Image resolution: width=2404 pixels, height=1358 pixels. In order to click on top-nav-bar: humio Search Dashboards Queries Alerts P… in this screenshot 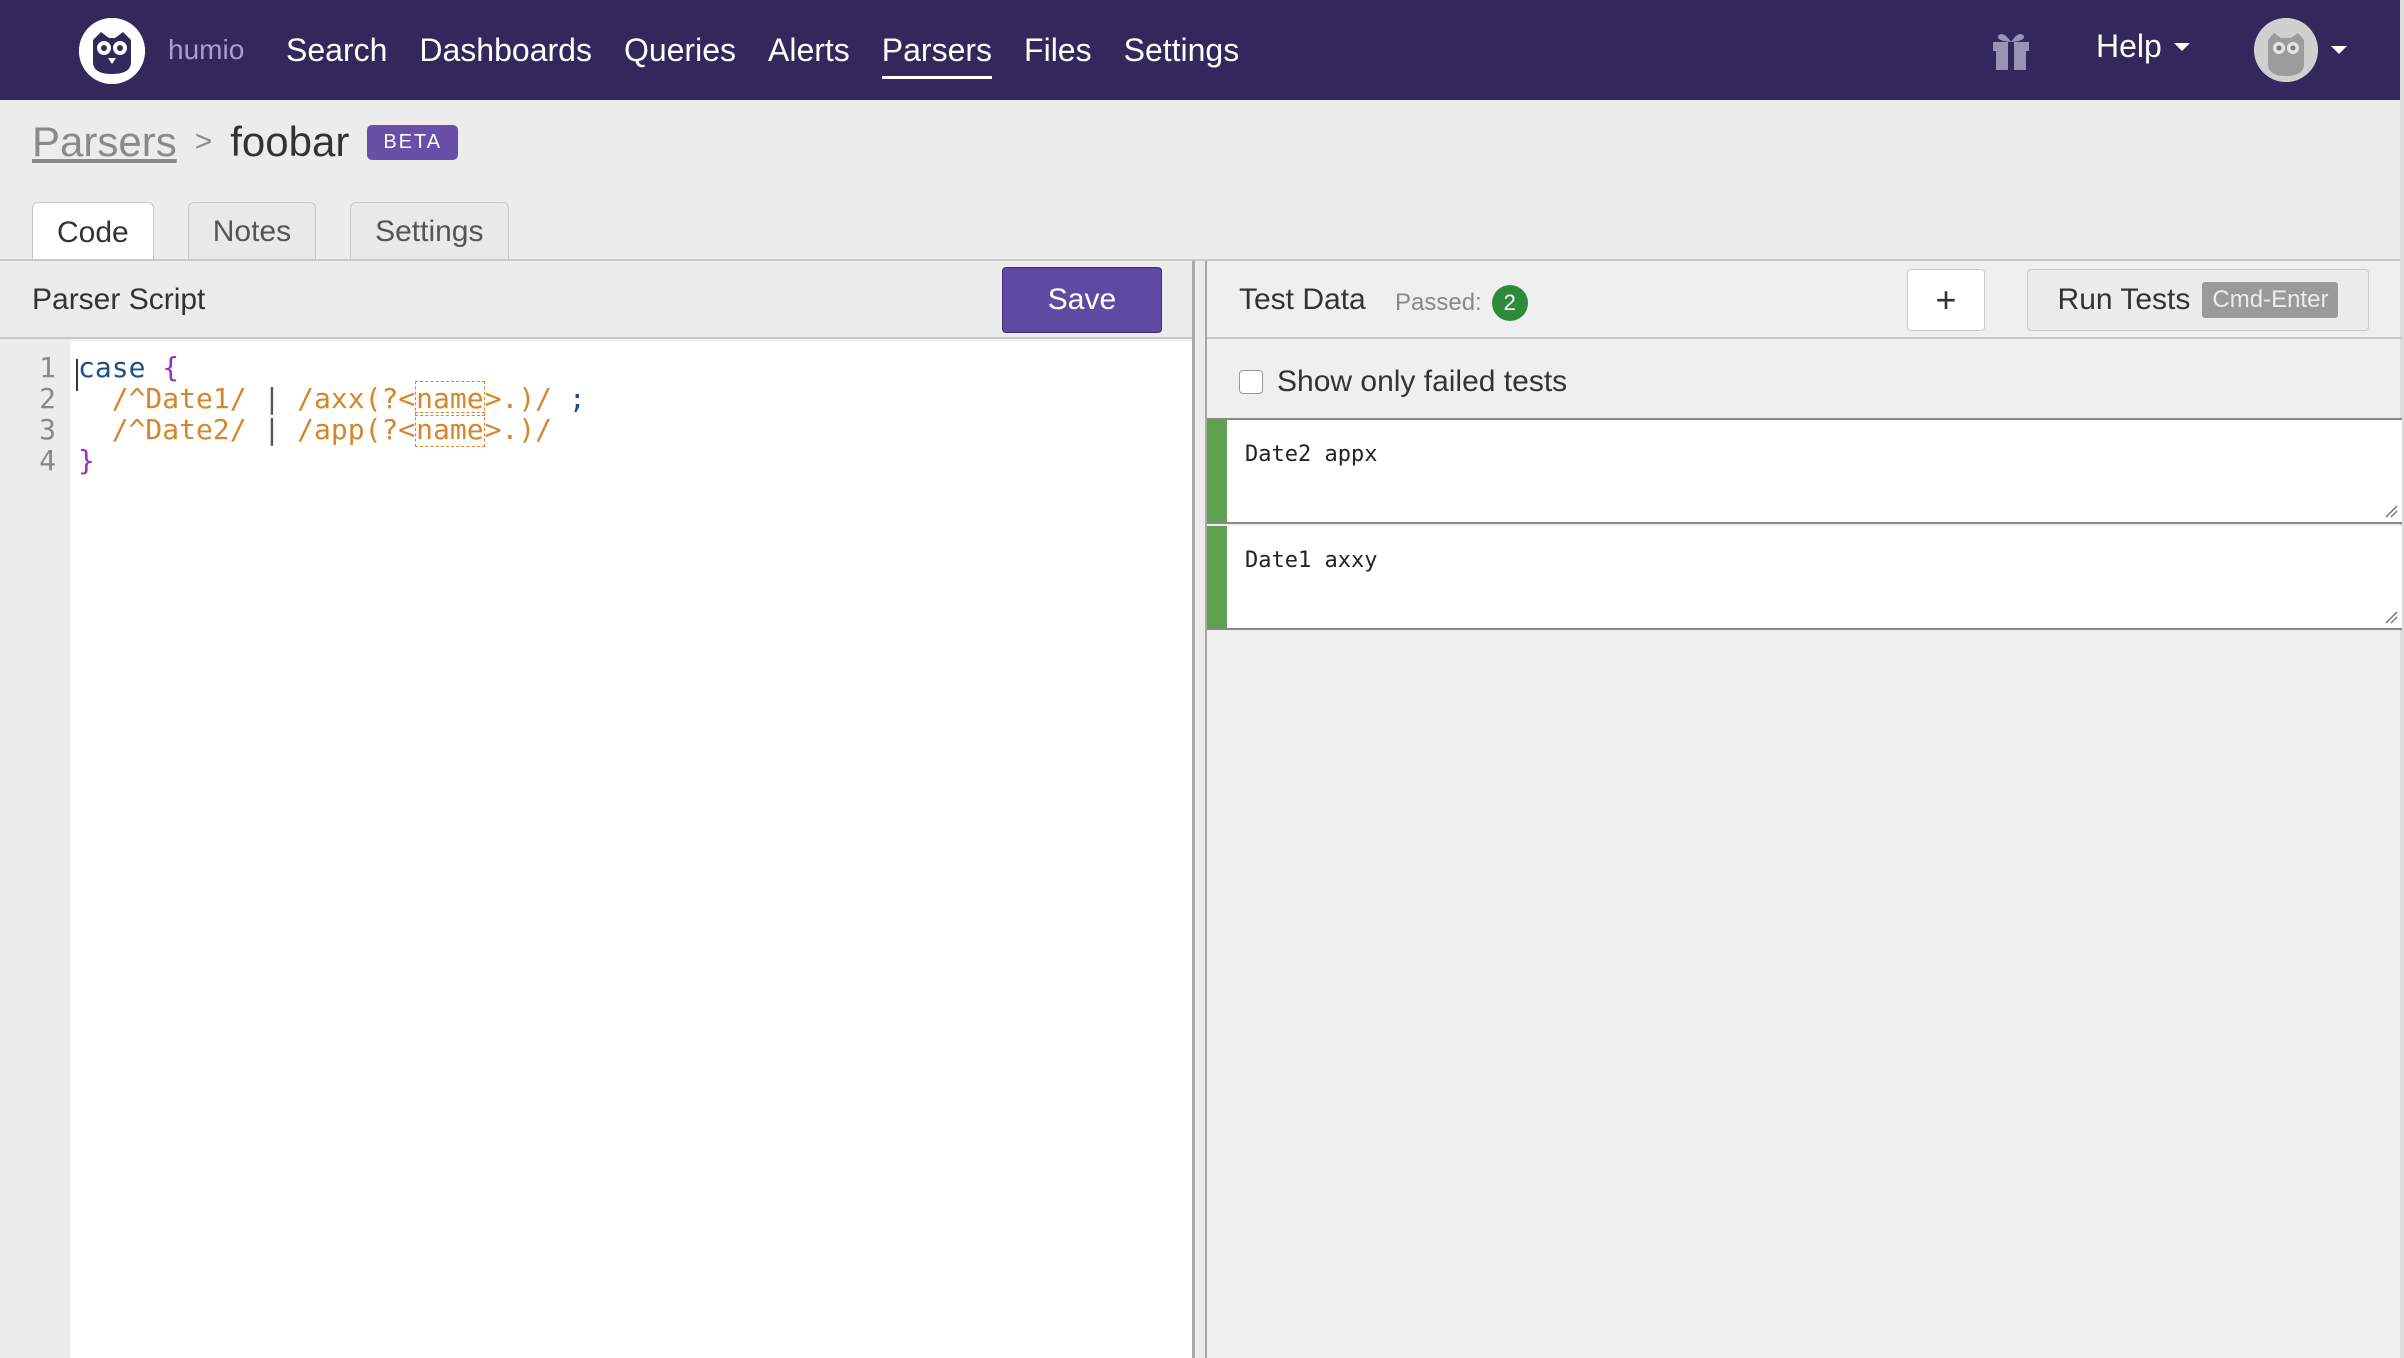, I will do `click(1200, 50)`.